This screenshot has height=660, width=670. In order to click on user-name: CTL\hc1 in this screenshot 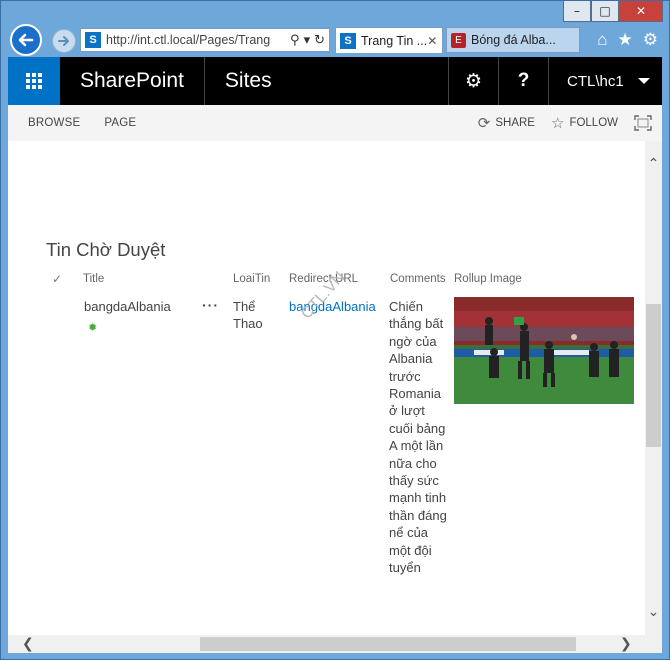, I will do `click(595, 81)`.